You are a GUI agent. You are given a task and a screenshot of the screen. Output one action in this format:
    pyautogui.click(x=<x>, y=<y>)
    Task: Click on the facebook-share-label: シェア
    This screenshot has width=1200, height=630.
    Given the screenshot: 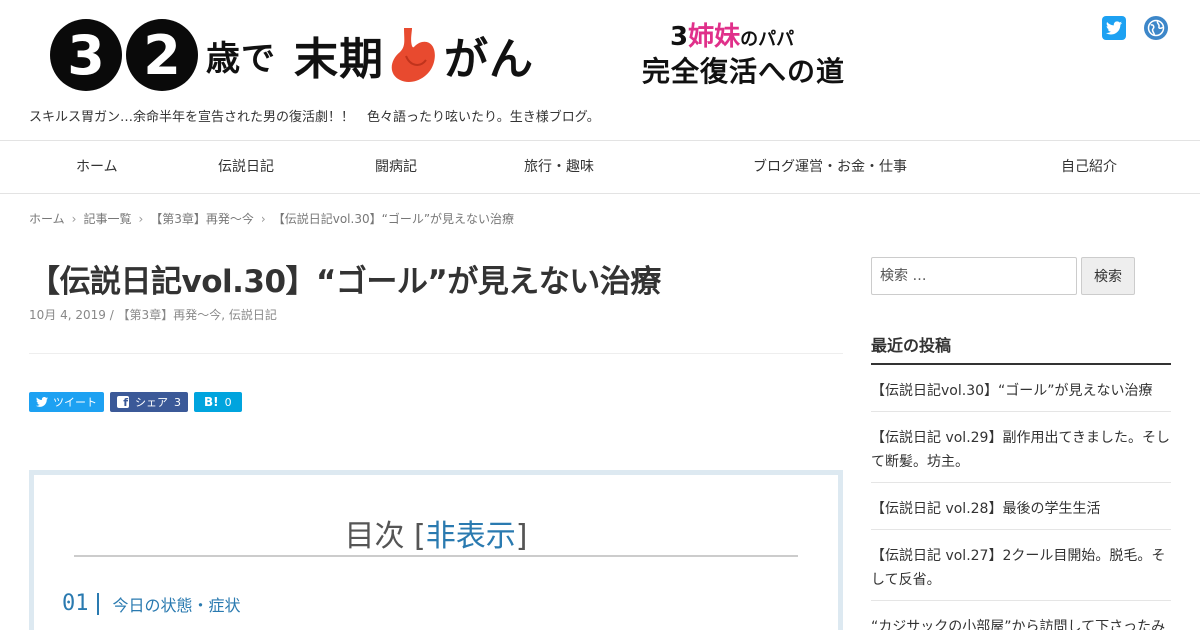 What is the action you would take?
    pyautogui.click(x=151, y=402)
    